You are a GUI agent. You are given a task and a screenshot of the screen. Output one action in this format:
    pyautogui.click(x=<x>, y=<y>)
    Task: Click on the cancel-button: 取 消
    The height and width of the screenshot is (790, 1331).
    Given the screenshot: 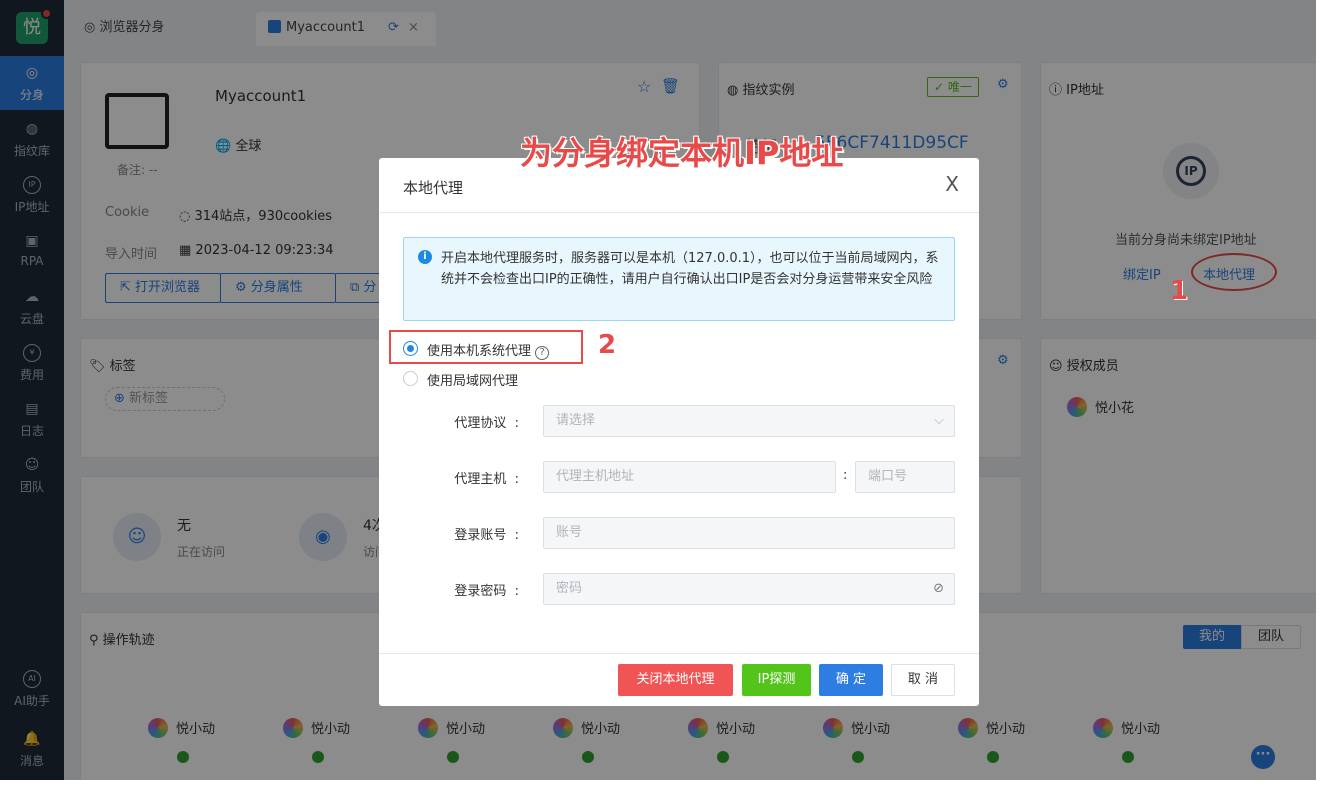 What is the action you would take?
    pyautogui.click(x=923, y=680)
    